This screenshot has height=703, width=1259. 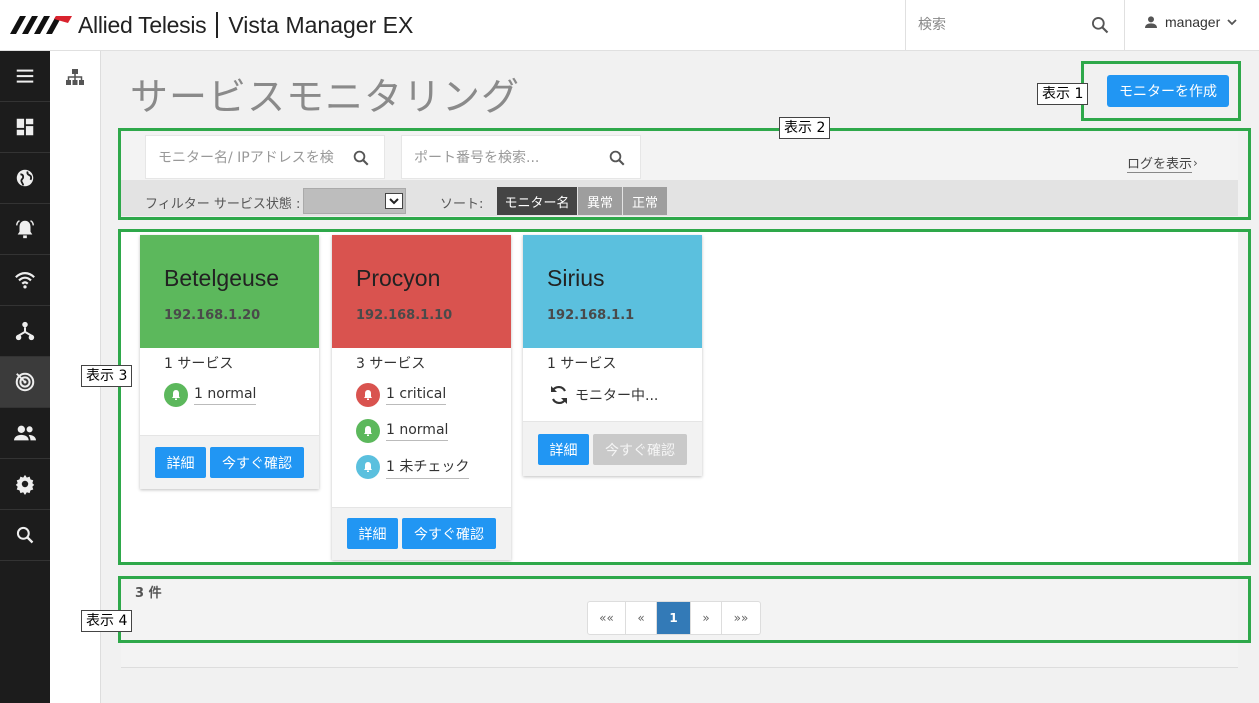 I want to click on wifi-icon, so click(x=25, y=280).